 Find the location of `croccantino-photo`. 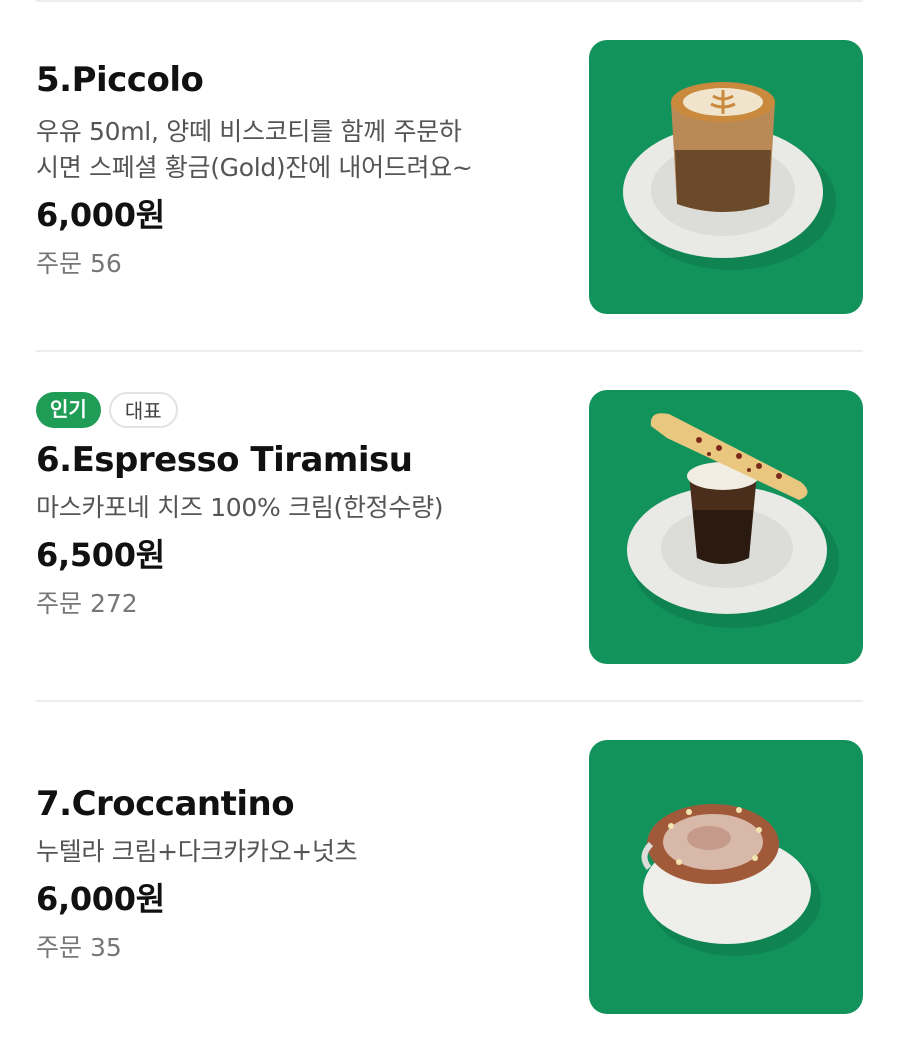

croccantino-photo is located at coordinates (726, 877).